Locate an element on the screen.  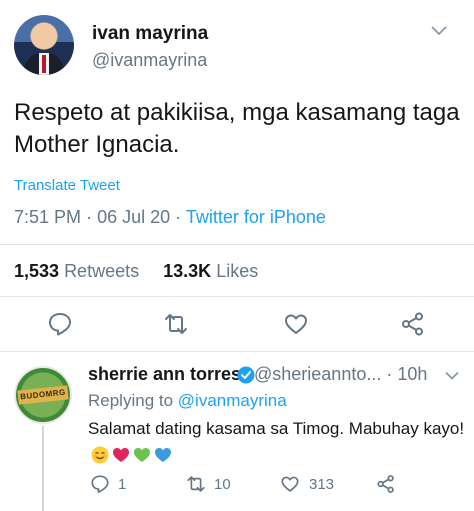
tweet-meta: 7:51 PM · 06 Jul 20 · Twitter for iPhone is located at coordinates (170, 217).